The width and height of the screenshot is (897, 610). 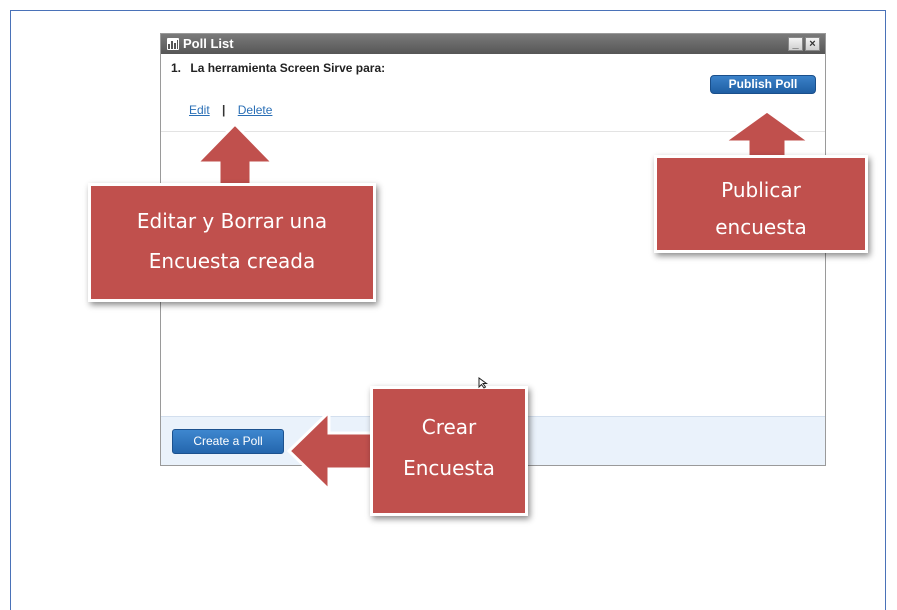 I want to click on poll-item: 1. La herramienta Screen Sirve para:, so click(x=278, y=68).